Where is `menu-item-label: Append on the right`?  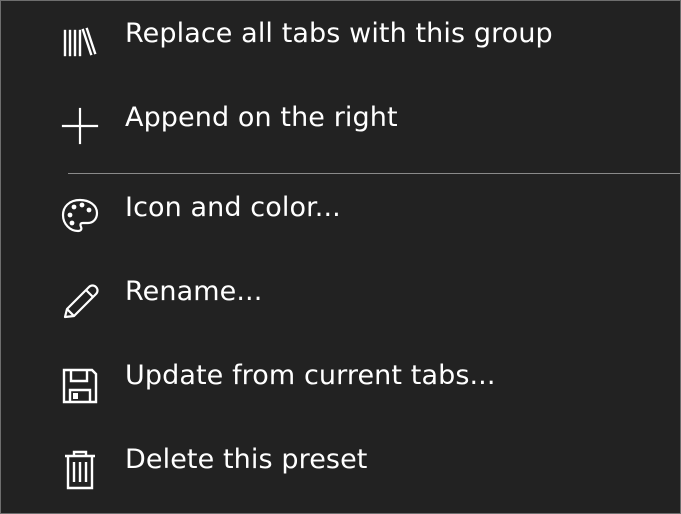
menu-item-label: Append on the right is located at coordinates (261, 117).